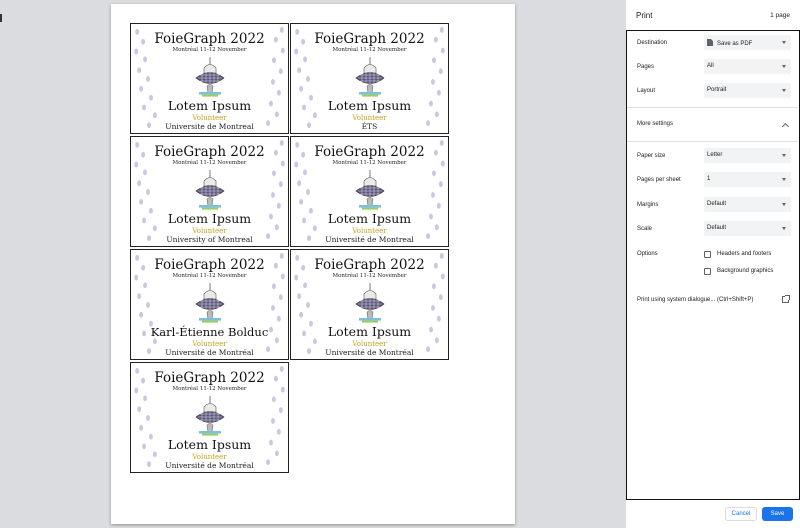 This screenshot has width=800, height=528. Describe the element at coordinates (648, 205) in the screenshot. I see `margins-label: Margins` at that location.